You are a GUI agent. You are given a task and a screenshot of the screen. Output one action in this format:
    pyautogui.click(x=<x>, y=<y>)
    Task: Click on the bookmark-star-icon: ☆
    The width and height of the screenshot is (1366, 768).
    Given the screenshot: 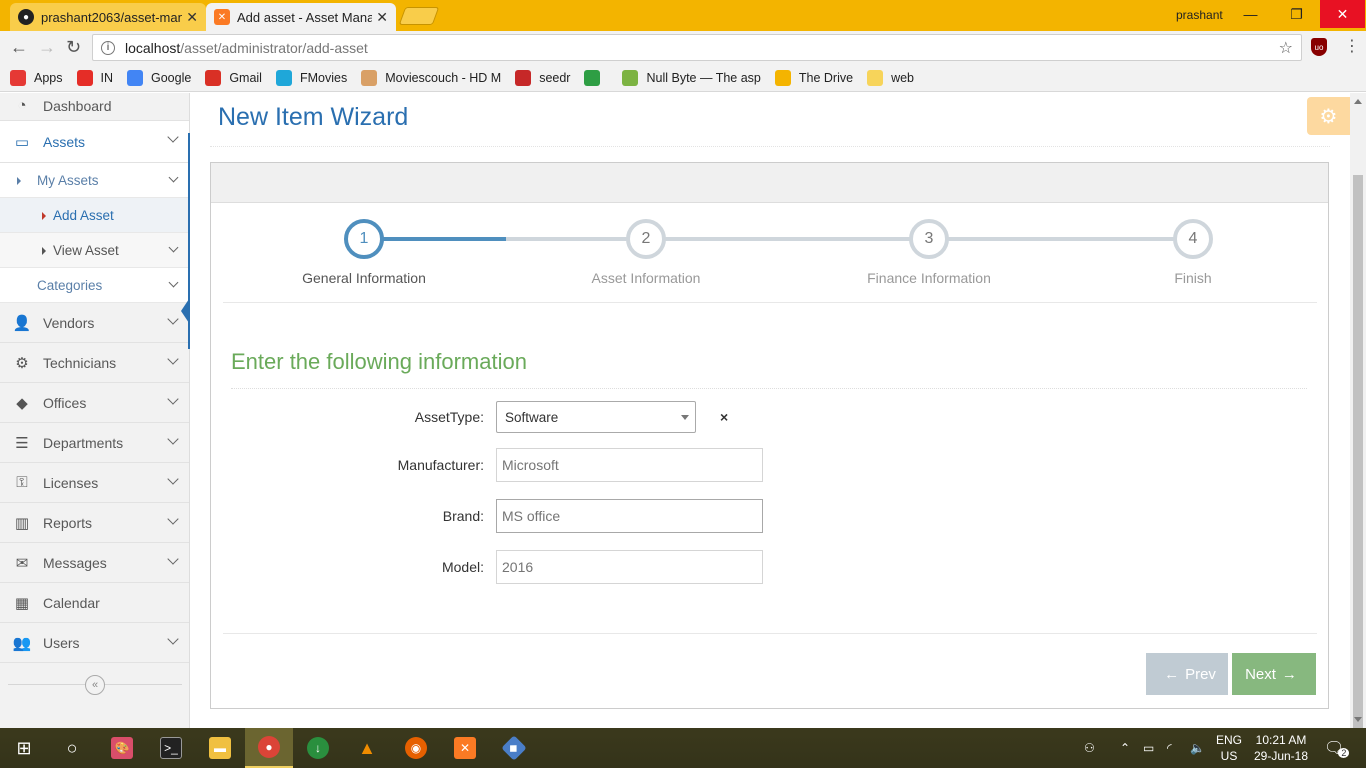 What is the action you would take?
    pyautogui.click(x=1286, y=48)
    